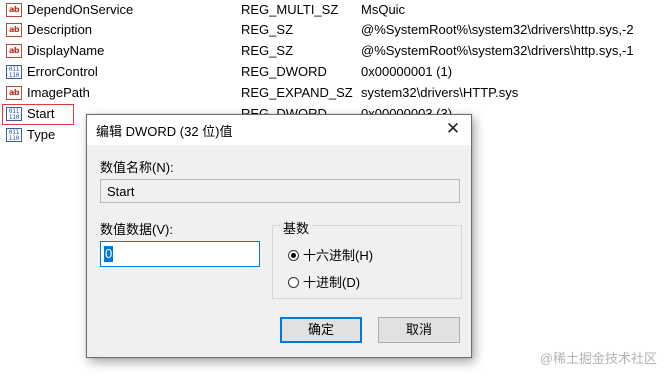  What do you see at coordinates (136, 229) in the screenshot?
I see `value-data-label: 数值数据(V):` at bounding box center [136, 229].